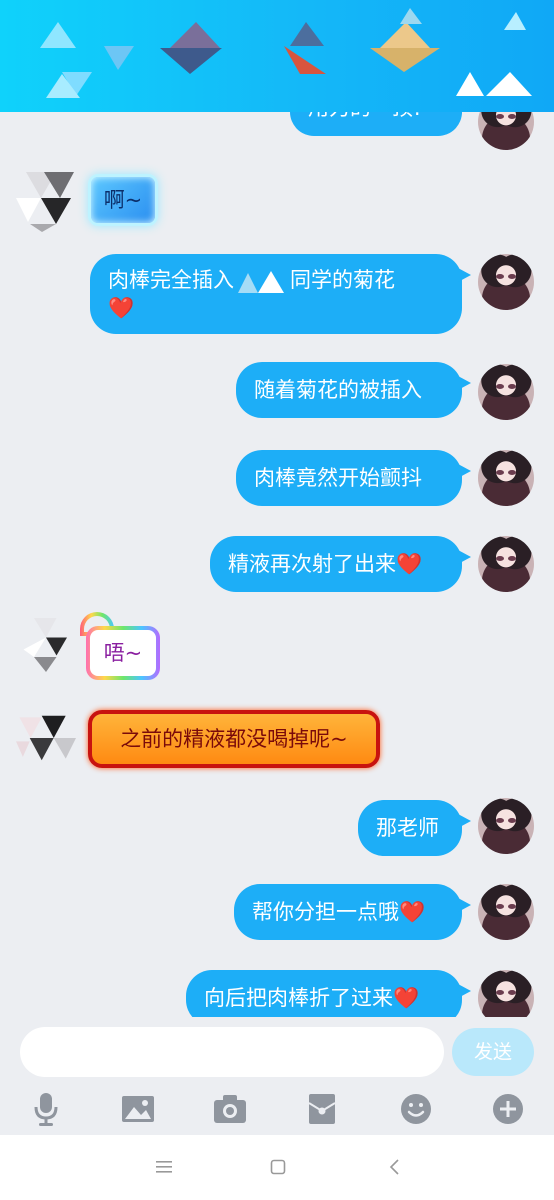 The width and height of the screenshot is (554, 1200). Describe the element at coordinates (493, 1052) in the screenshot. I see `send-button: 发送` at that location.